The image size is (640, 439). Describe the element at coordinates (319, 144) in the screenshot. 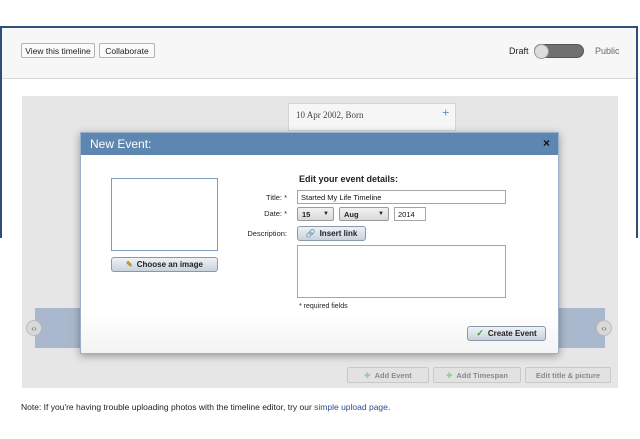

I see `dialog-header: New Event: ×` at that location.